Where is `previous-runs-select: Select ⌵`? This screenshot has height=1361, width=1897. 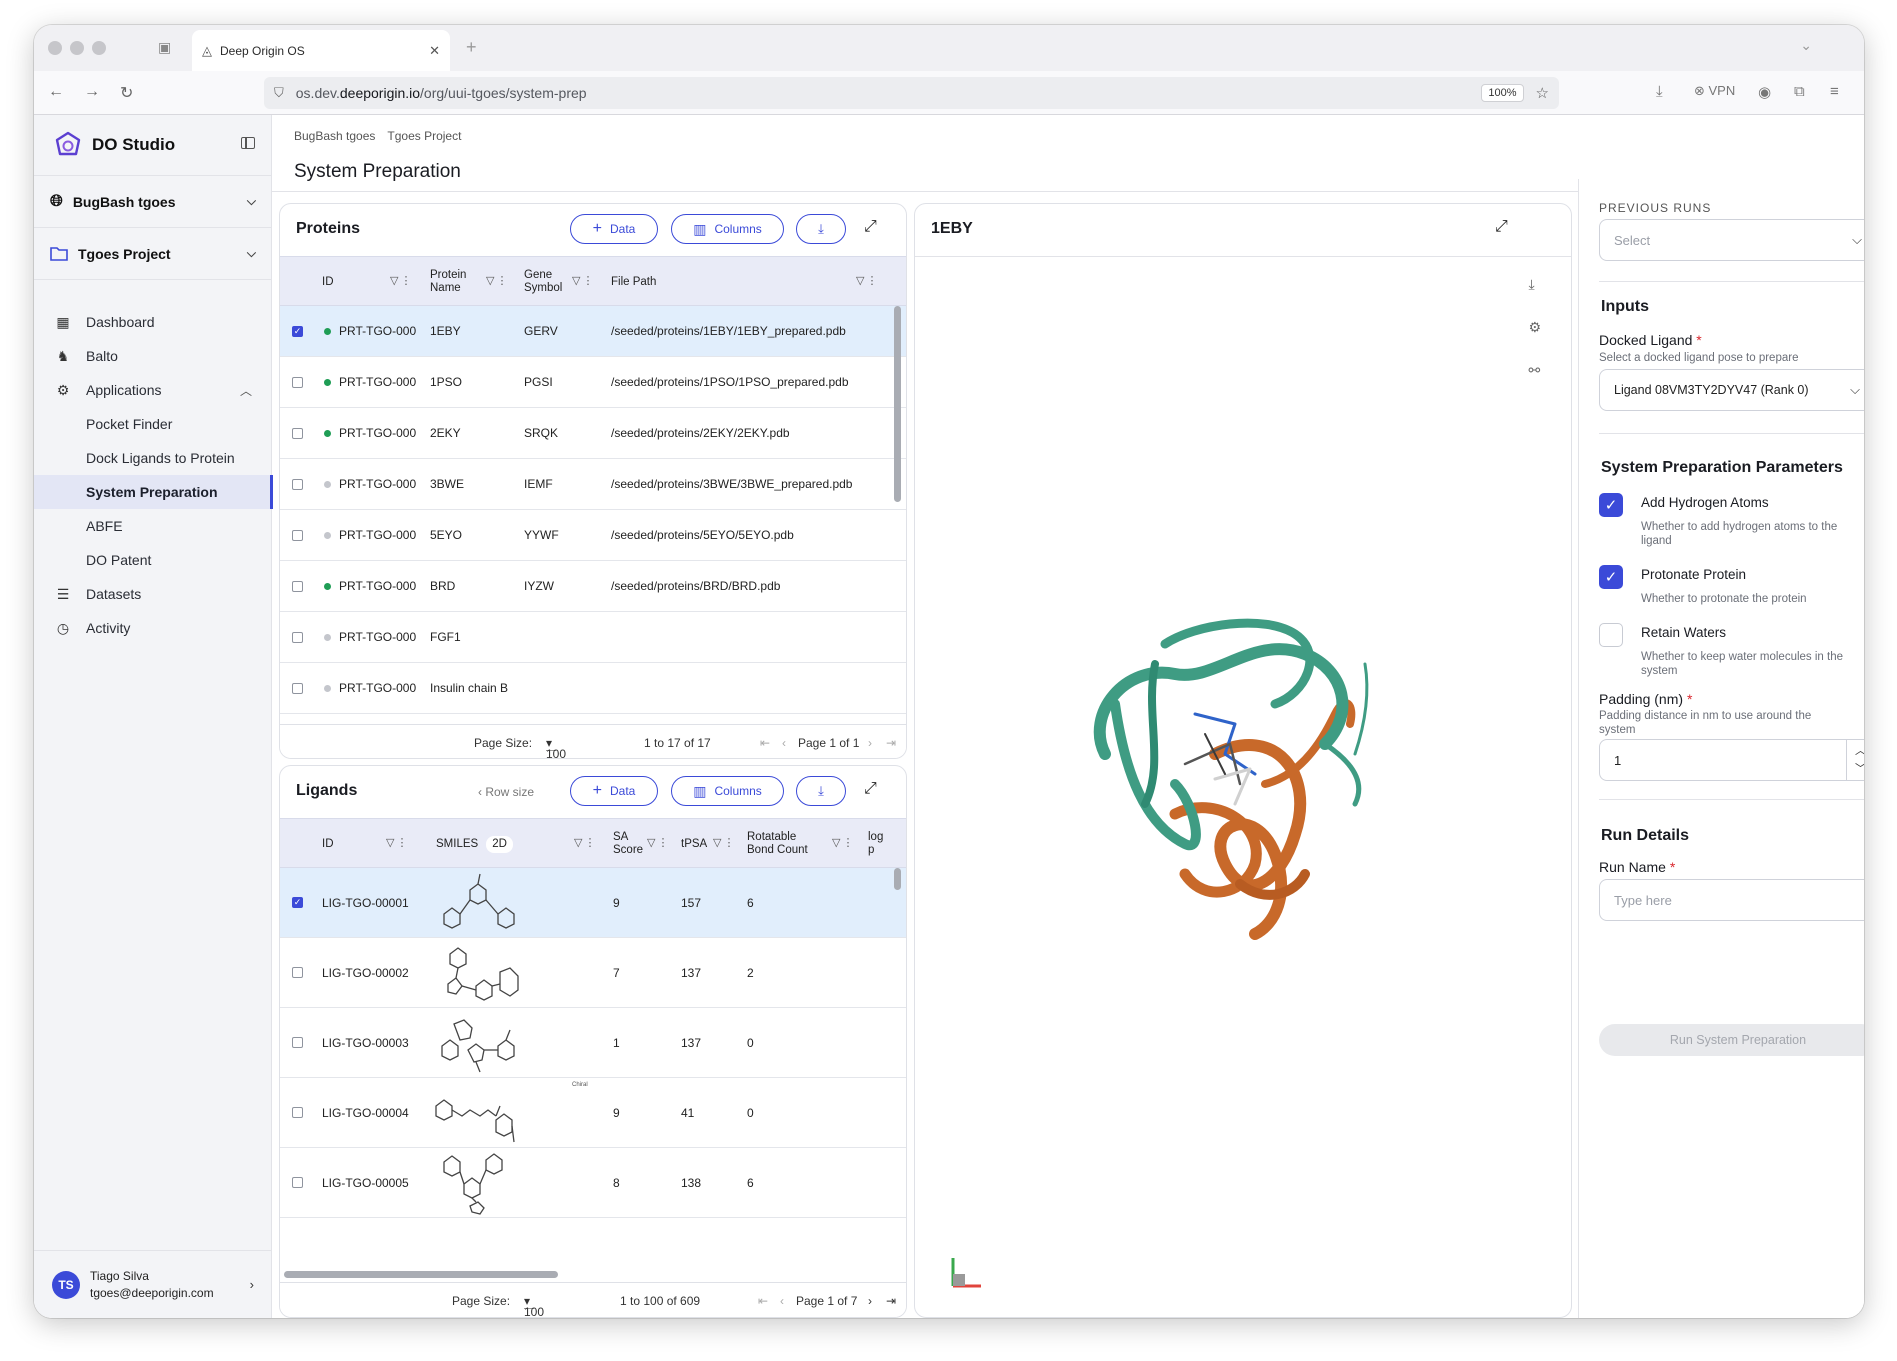 previous-runs-select: Select ⌵ is located at coordinates (1731, 240).